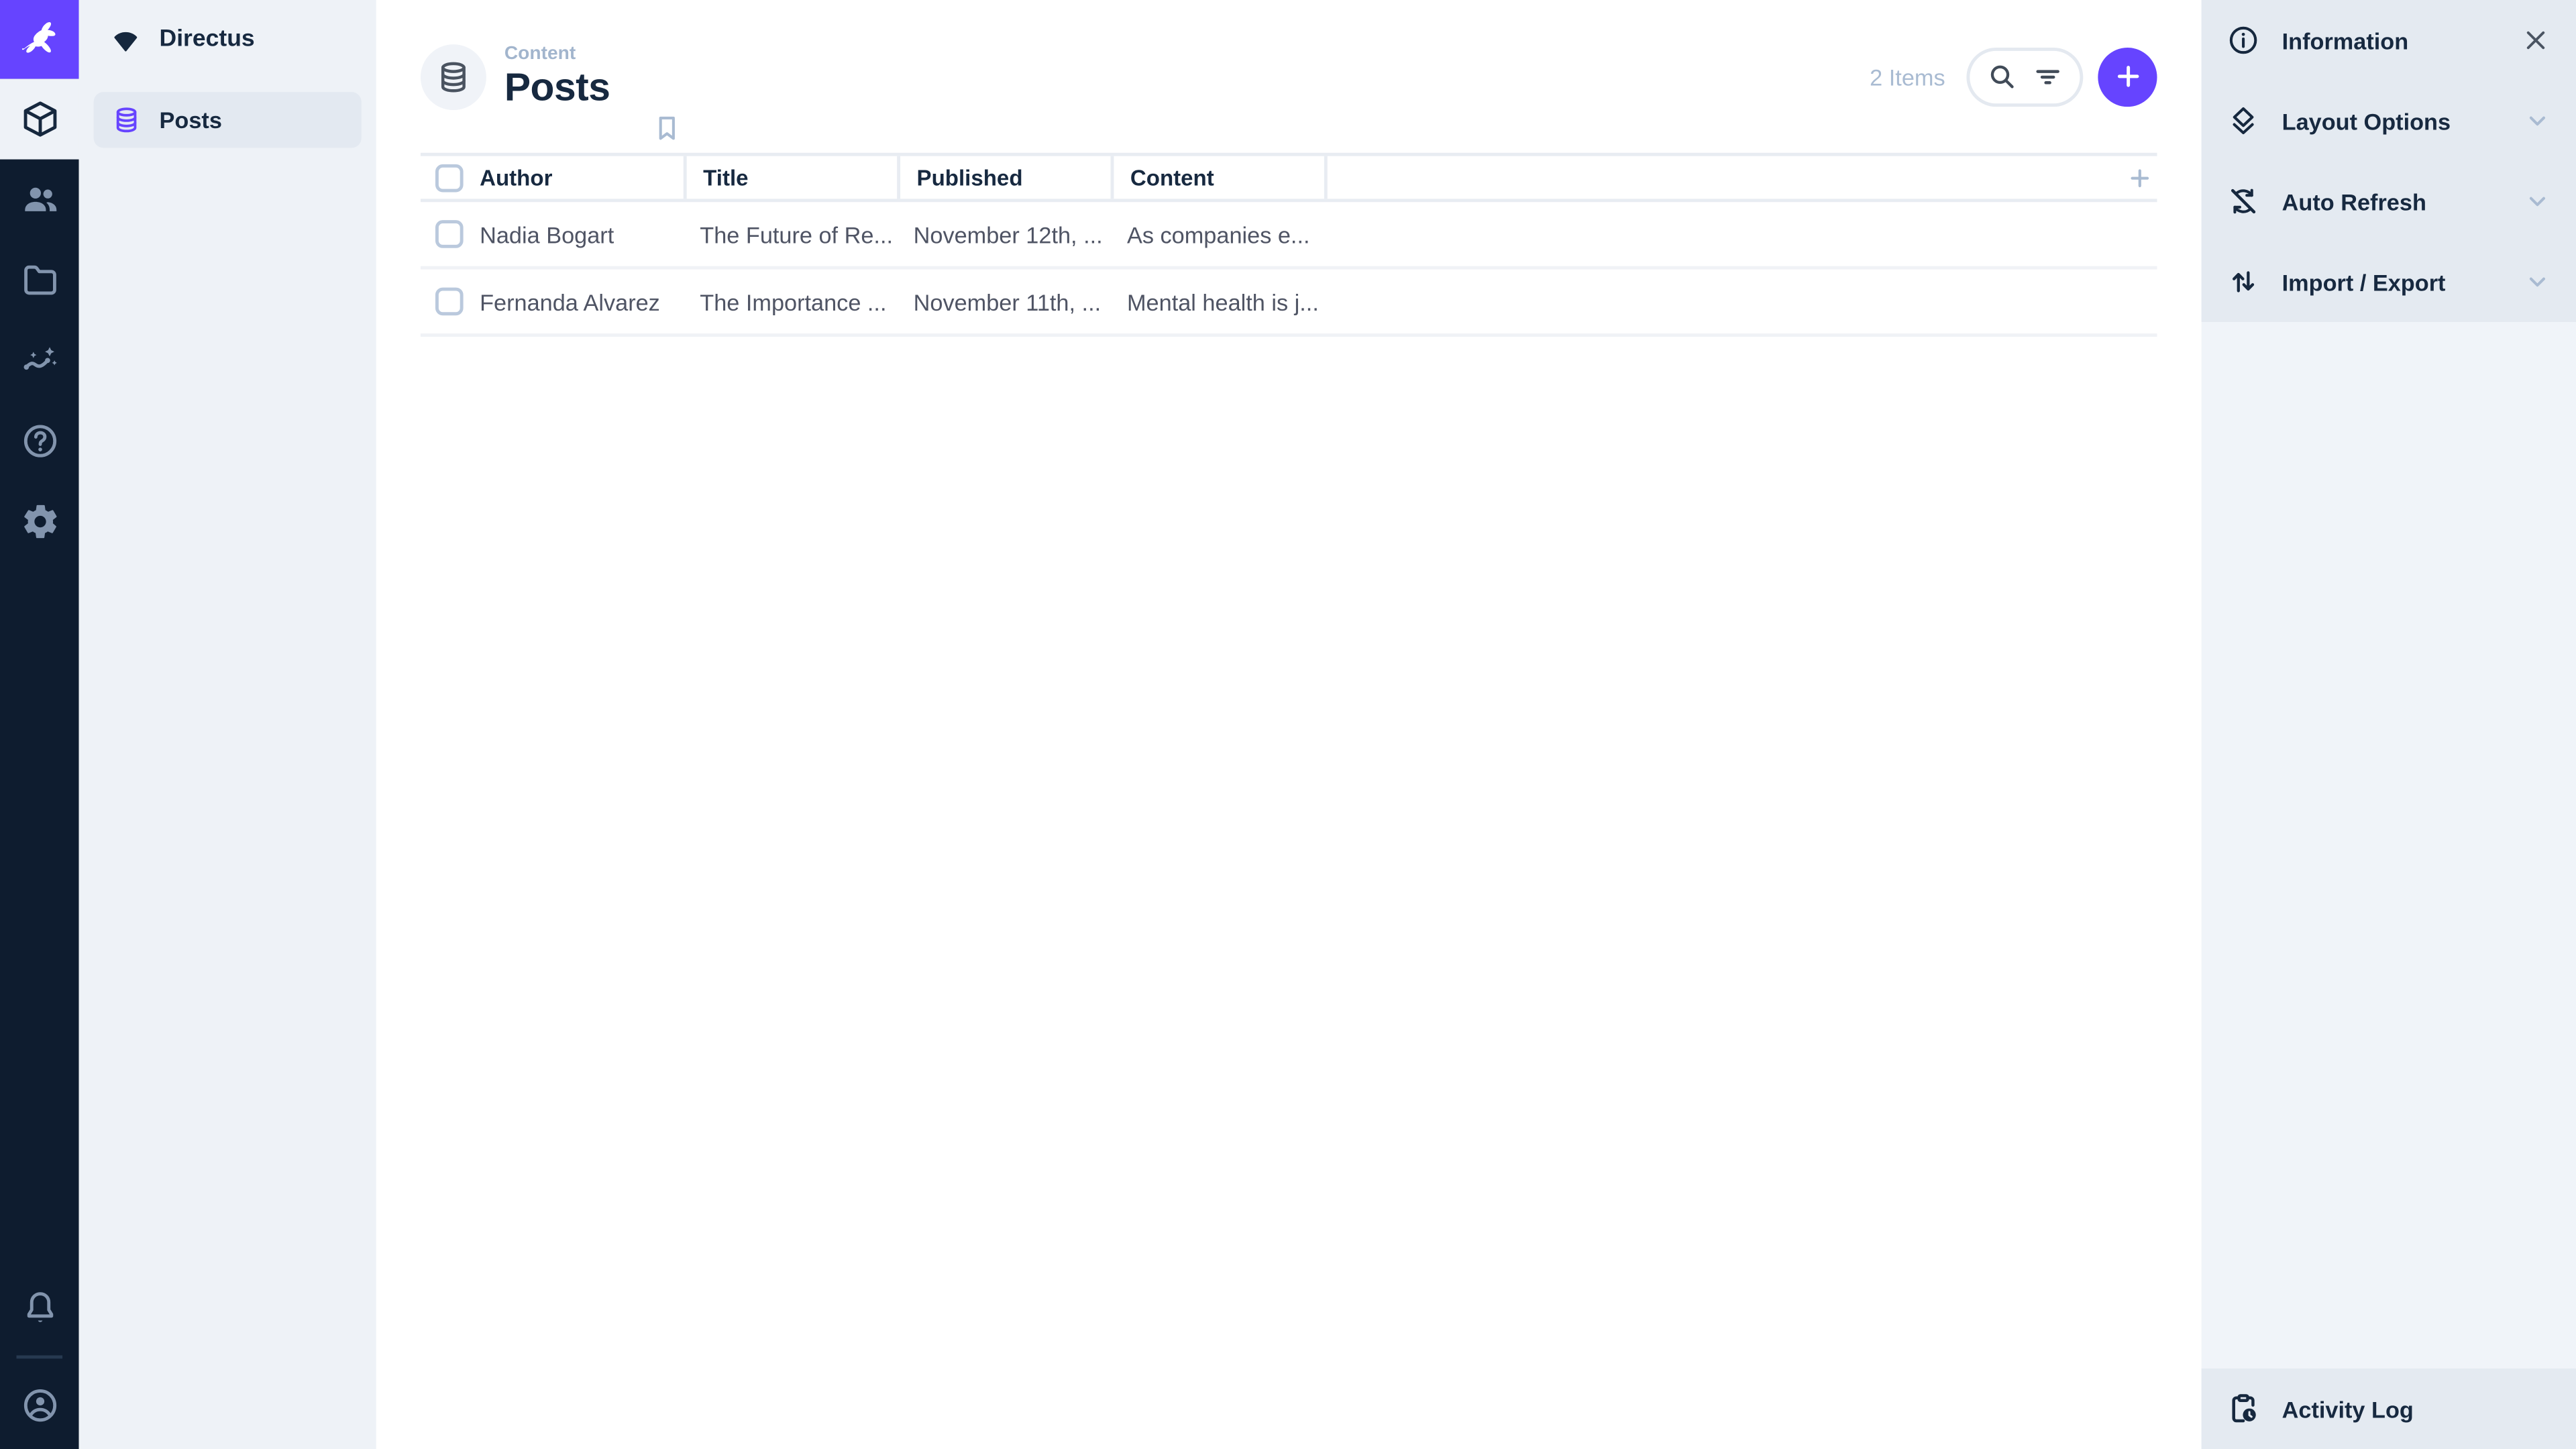  I want to click on page-header: Content Posts 2 Items, so click(1289, 76).